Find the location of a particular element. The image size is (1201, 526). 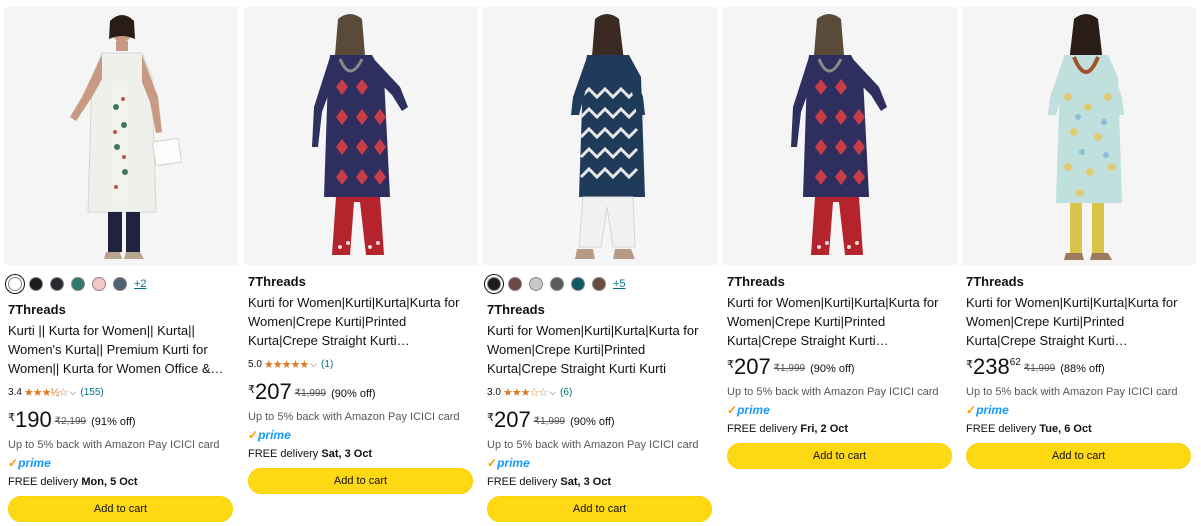

delivery-date: Mon, 5 Oct is located at coordinates (109, 482).